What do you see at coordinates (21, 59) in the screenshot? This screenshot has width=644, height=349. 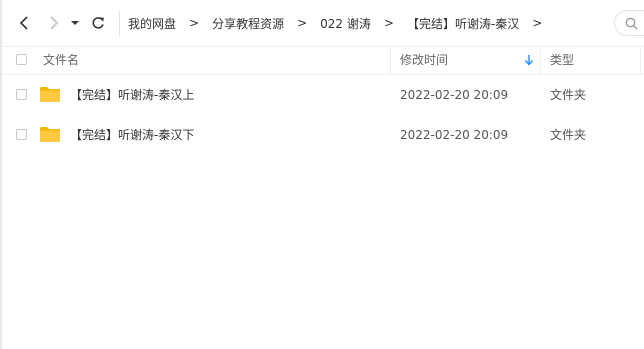 I see `select-all-checkbox` at bounding box center [21, 59].